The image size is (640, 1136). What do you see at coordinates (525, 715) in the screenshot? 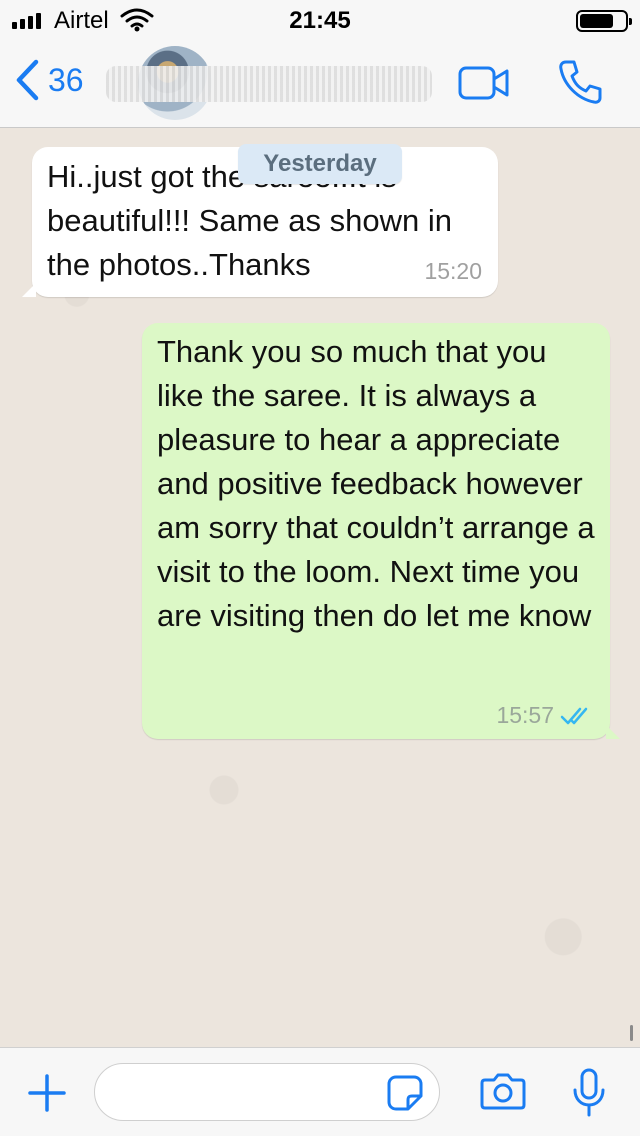
I see `message-time: 15:57` at bounding box center [525, 715].